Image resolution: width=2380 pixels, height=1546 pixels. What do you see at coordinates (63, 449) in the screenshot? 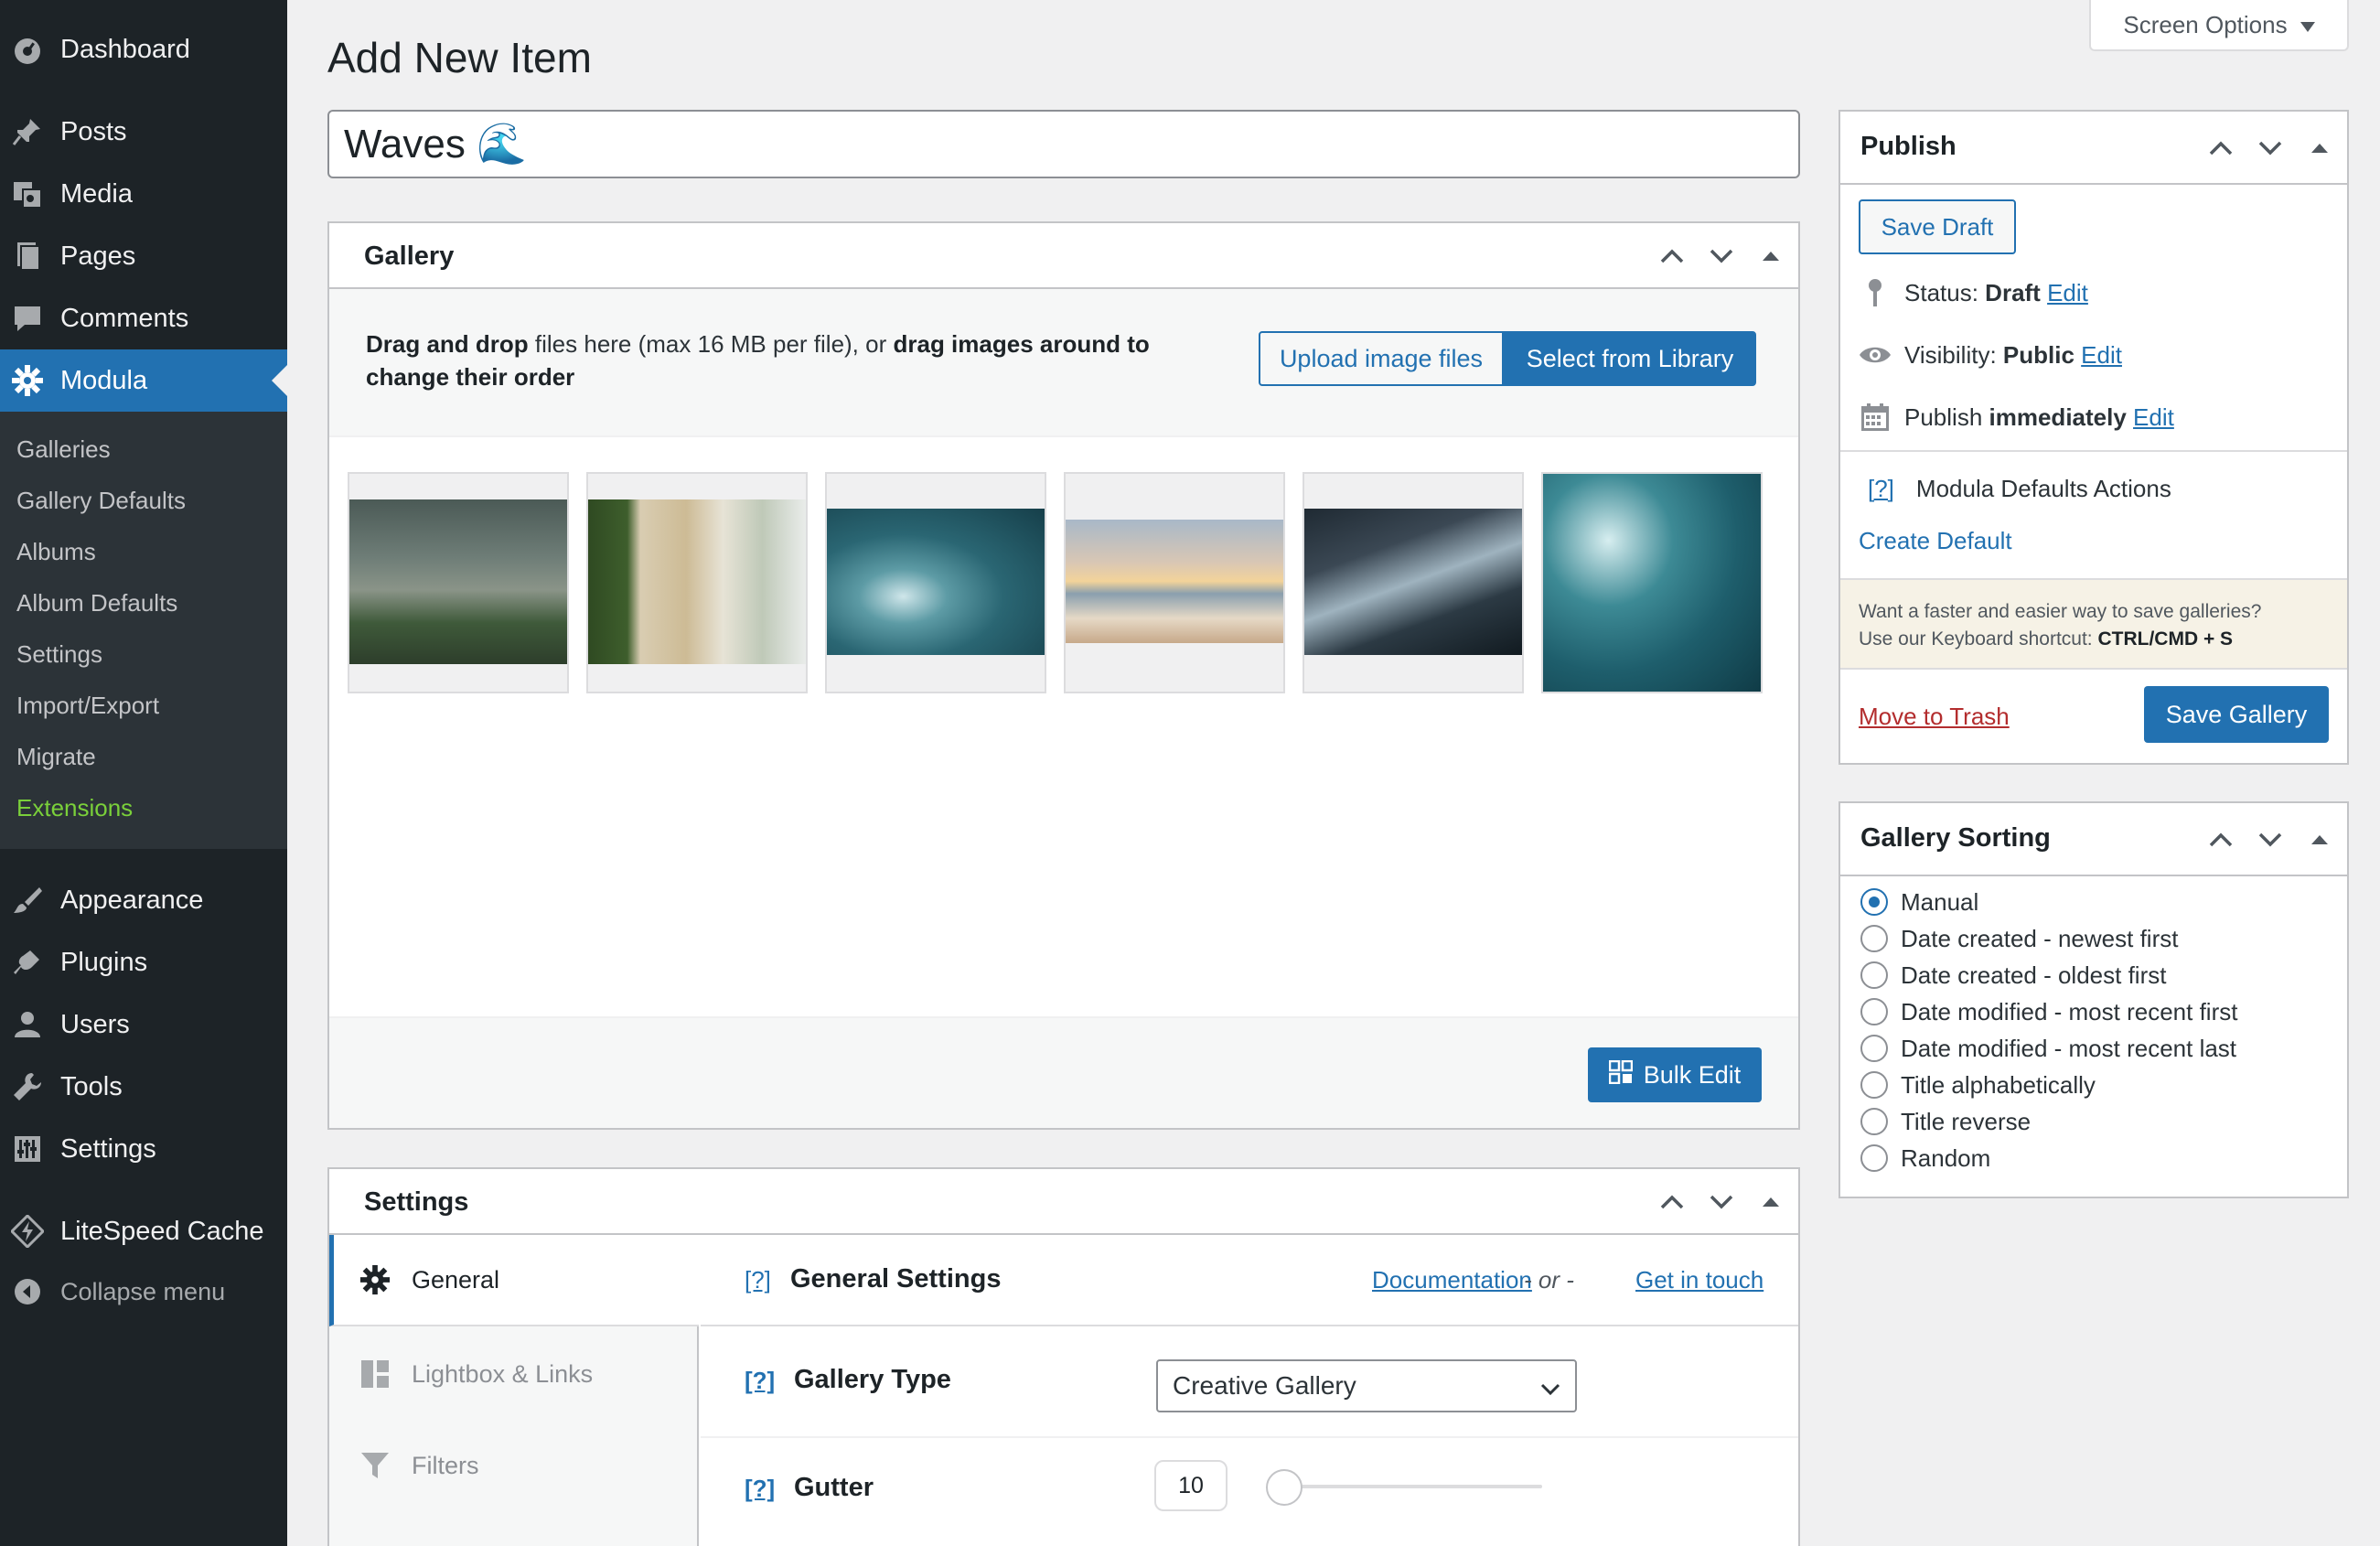
I see `submenu-item-galleries: Galleries` at bounding box center [63, 449].